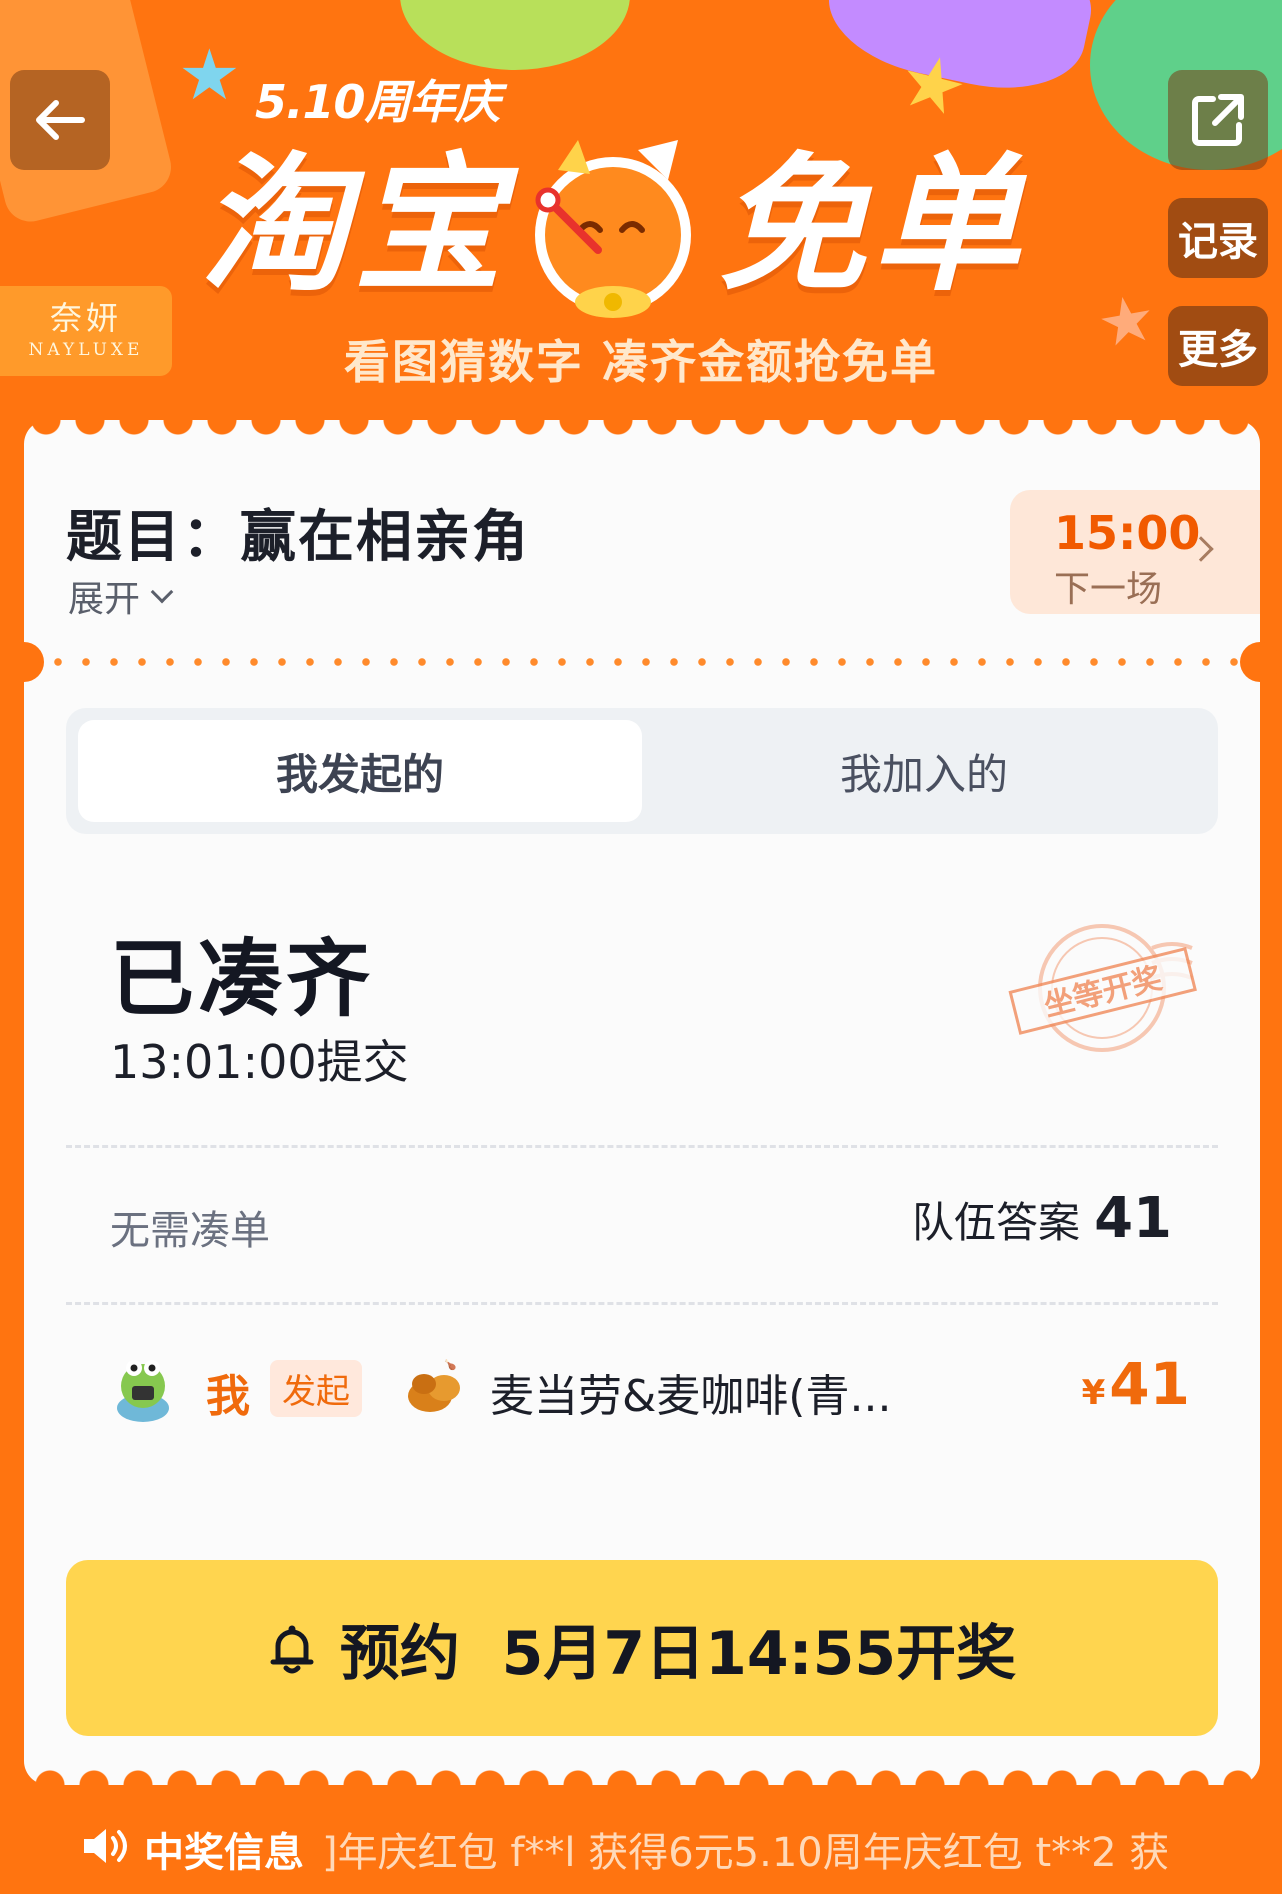 This screenshot has height=1894, width=1282. What do you see at coordinates (1127, 533) in the screenshot?
I see `next-session-time: 15:00` at bounding box center [1127, 533].